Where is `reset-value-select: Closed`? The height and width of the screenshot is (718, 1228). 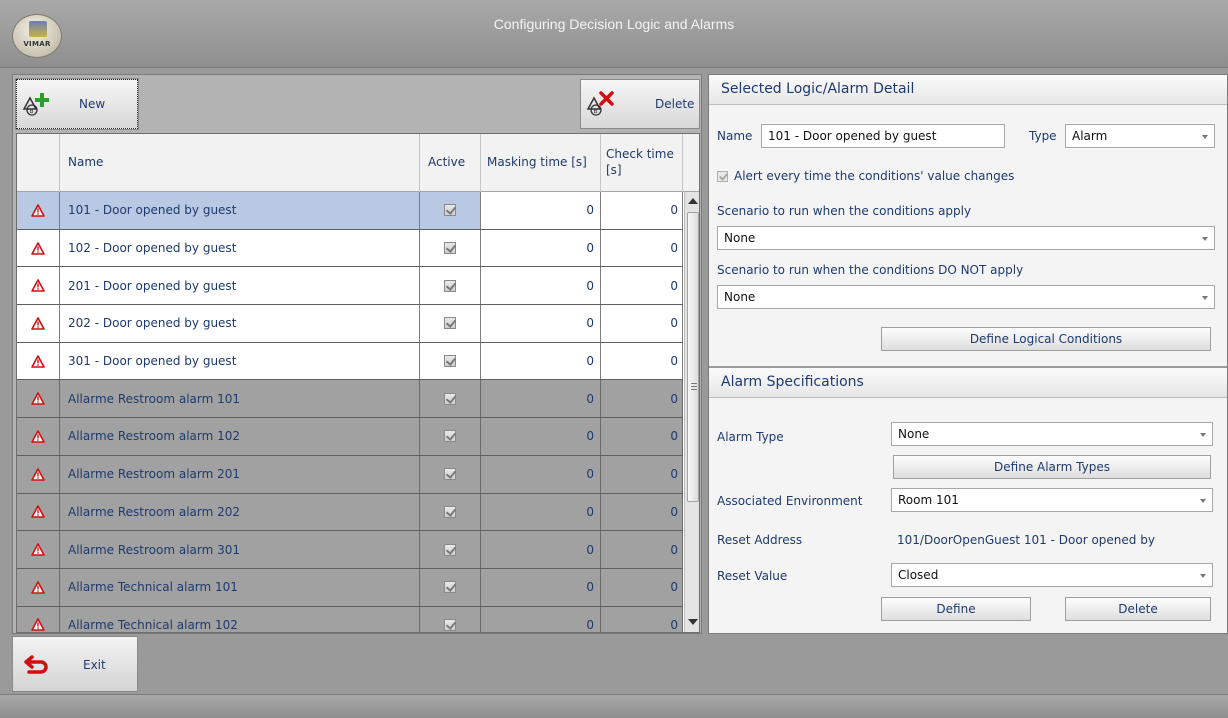 reset-value-select: Closed is located at coordinates (1052, 575).